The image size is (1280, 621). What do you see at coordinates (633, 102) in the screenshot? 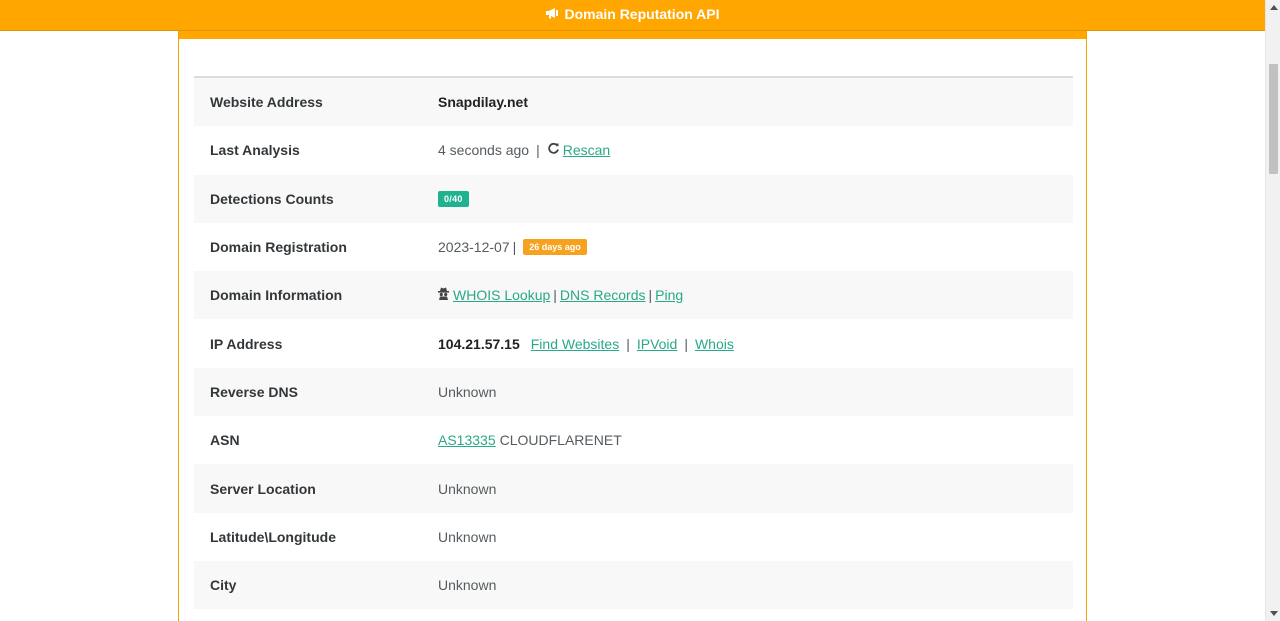
I see `table-row: Website Address Snapdilay.net` at bounding box center [633, 102].